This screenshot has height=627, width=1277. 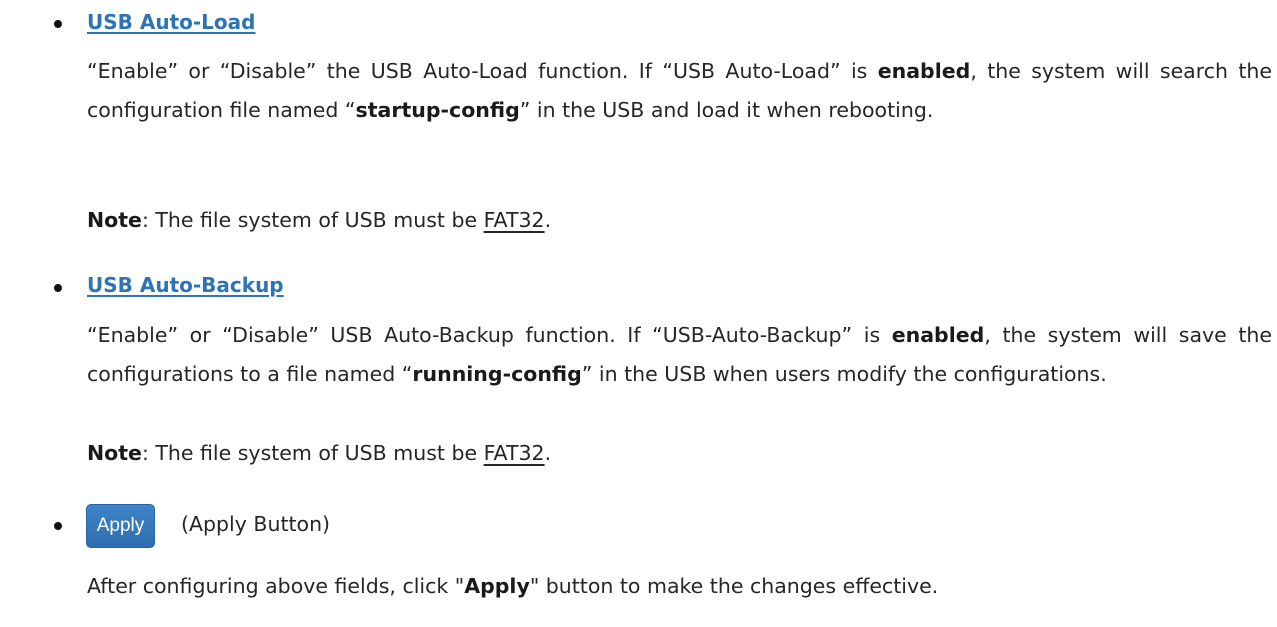 What do you see at coordinates (185, 285) in the screenshot?
I see `heading-usb-auto-backup: USB Auto-Backup` at bounding box center [185, 285].